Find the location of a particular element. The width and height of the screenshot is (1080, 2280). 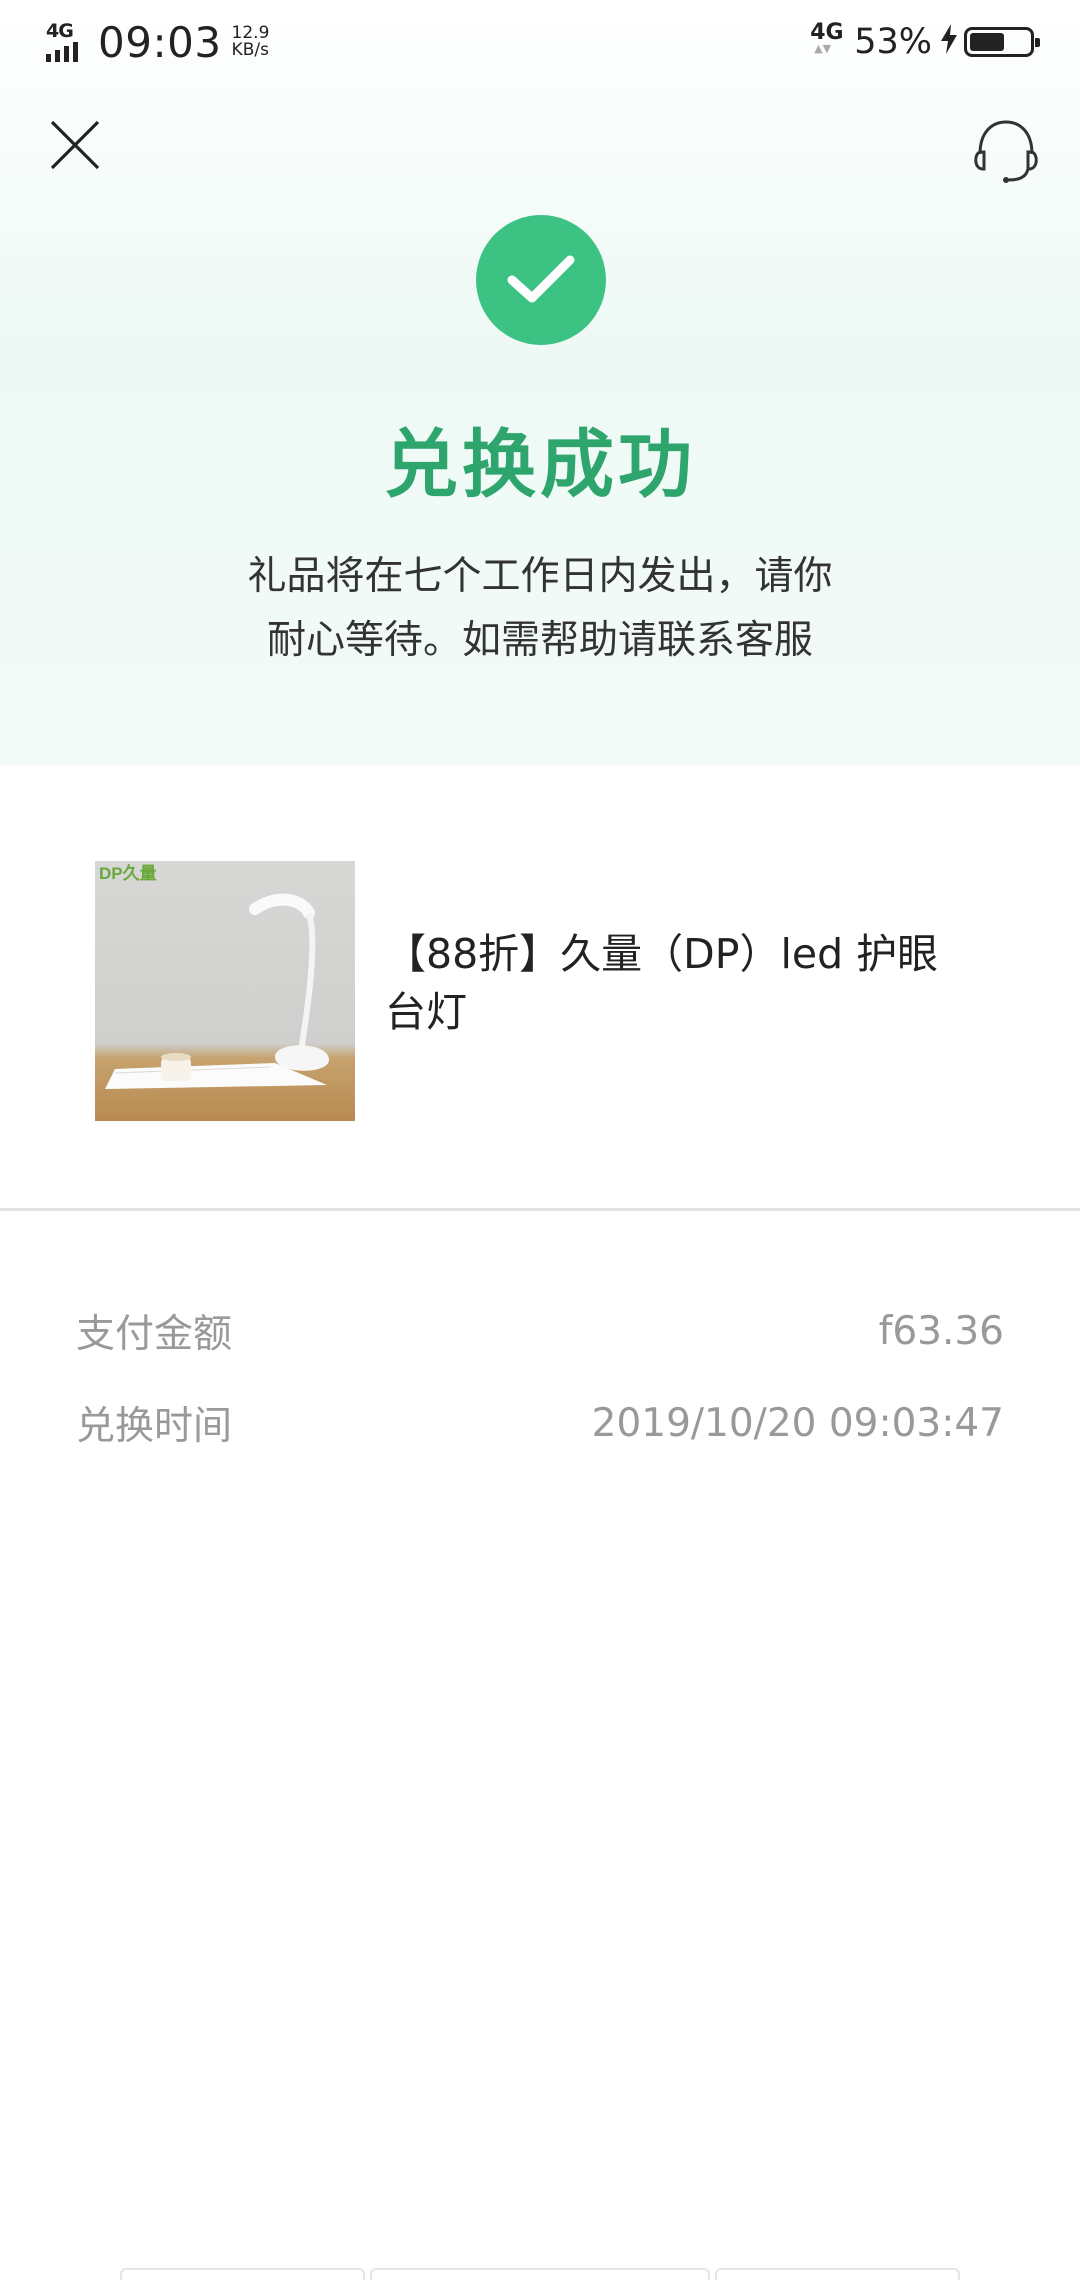

headset-icon is located at coordinates (1006, 151).